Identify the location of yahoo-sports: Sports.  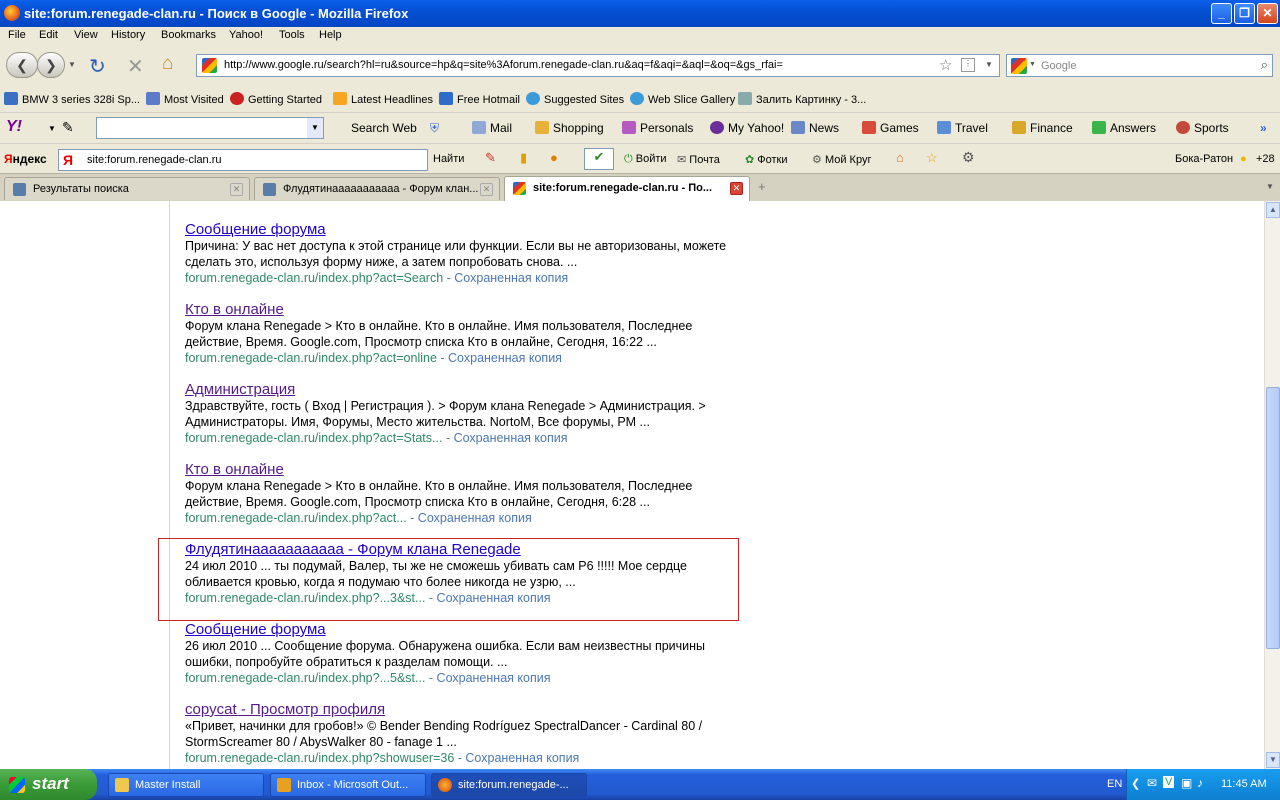
(1202, 128).